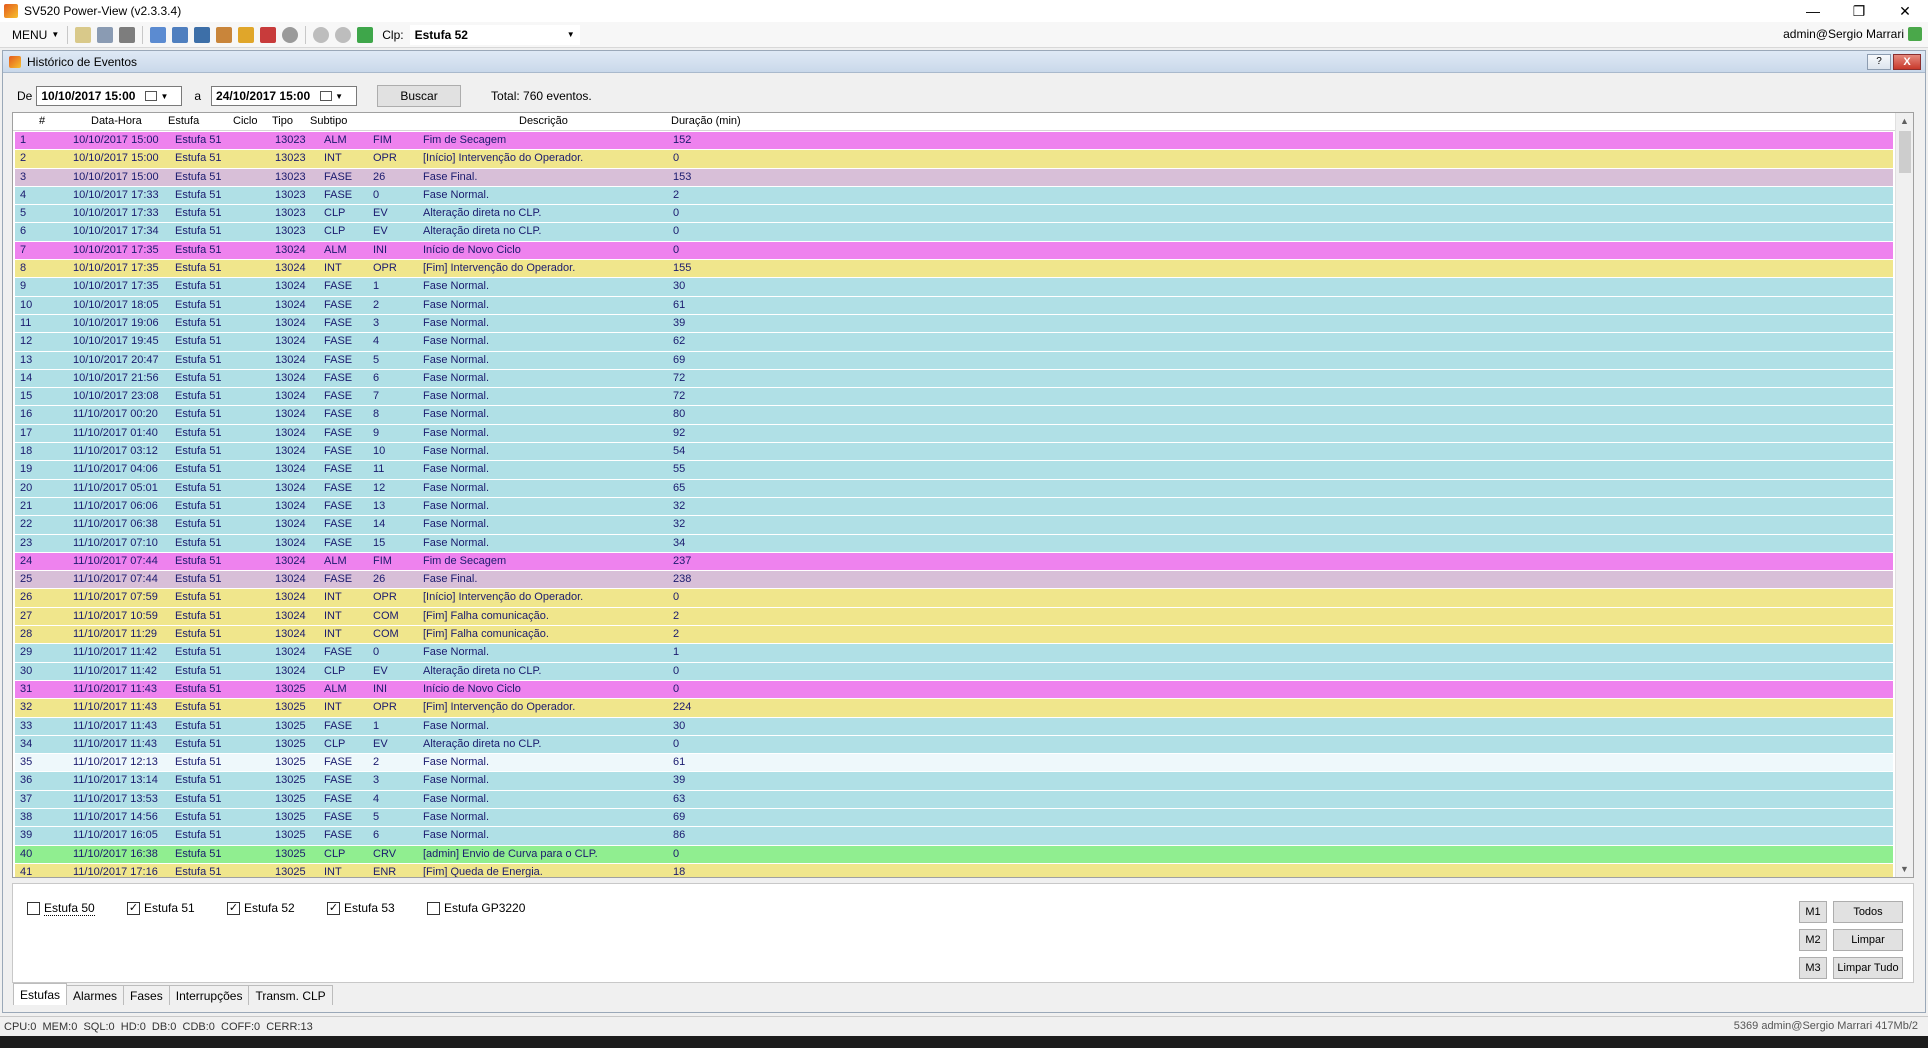  What do you see at coordinates (83, 34) in the screenshot?
I see `open-folder-icon` at bounding box center [83, 34].